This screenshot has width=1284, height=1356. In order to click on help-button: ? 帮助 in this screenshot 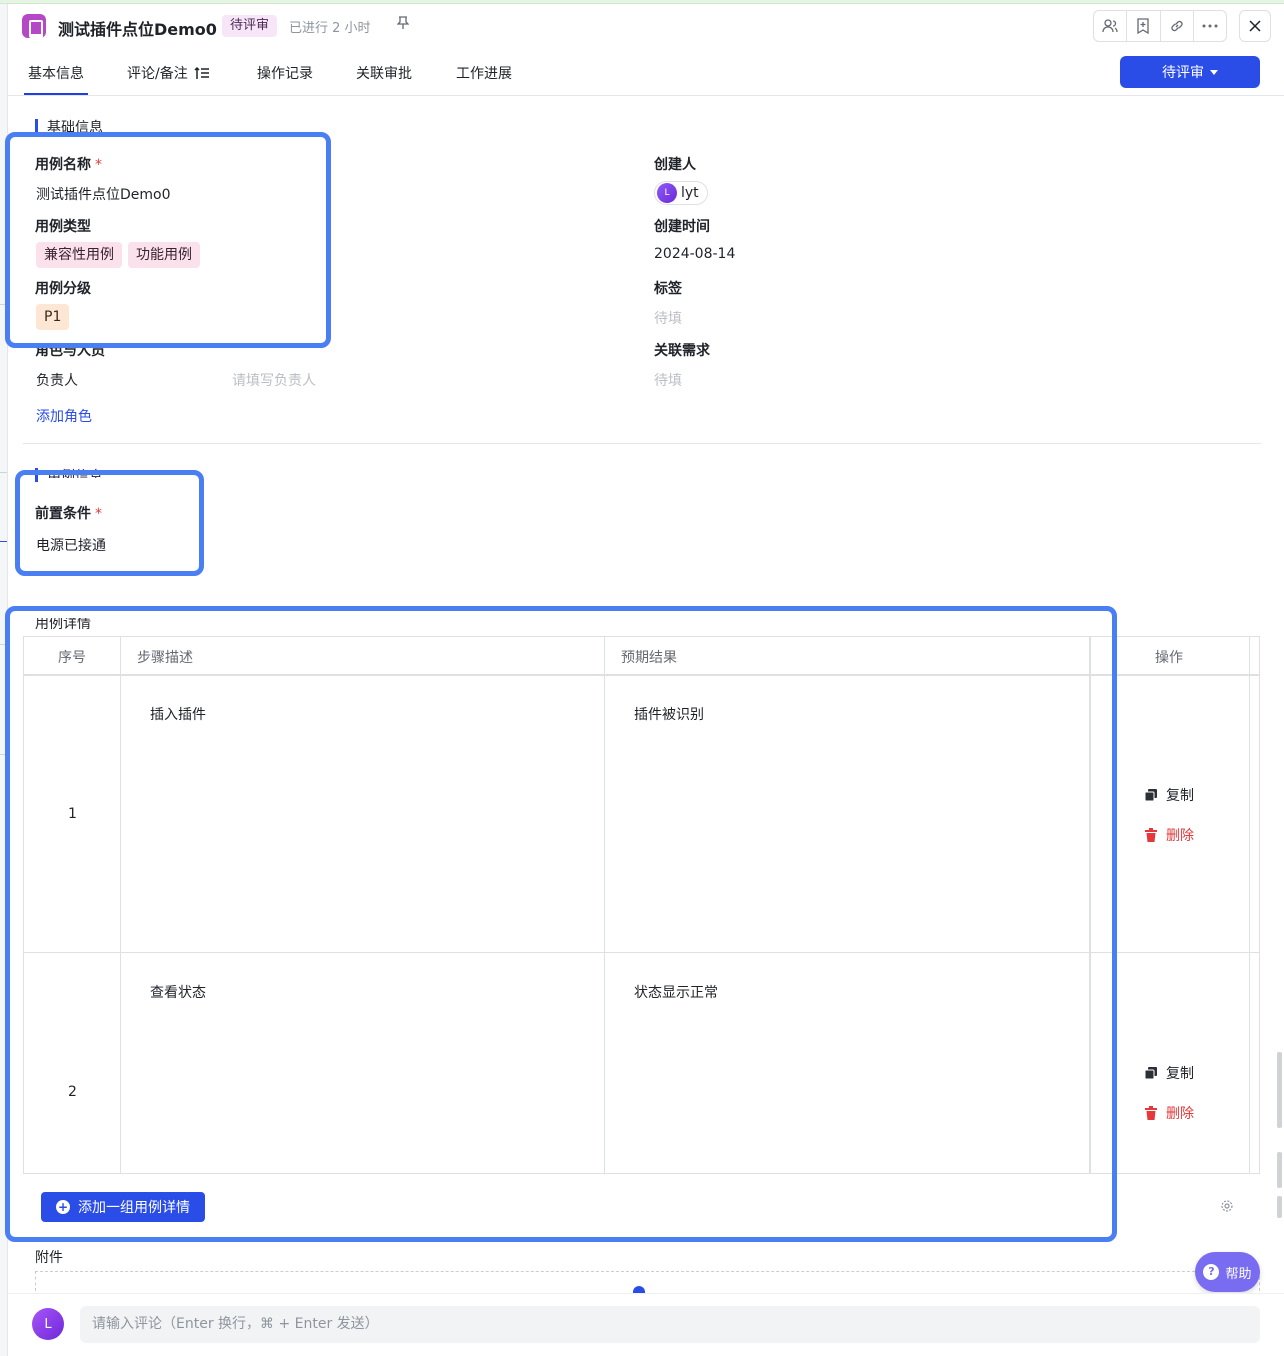, I will do `click(1227, 1272)`.